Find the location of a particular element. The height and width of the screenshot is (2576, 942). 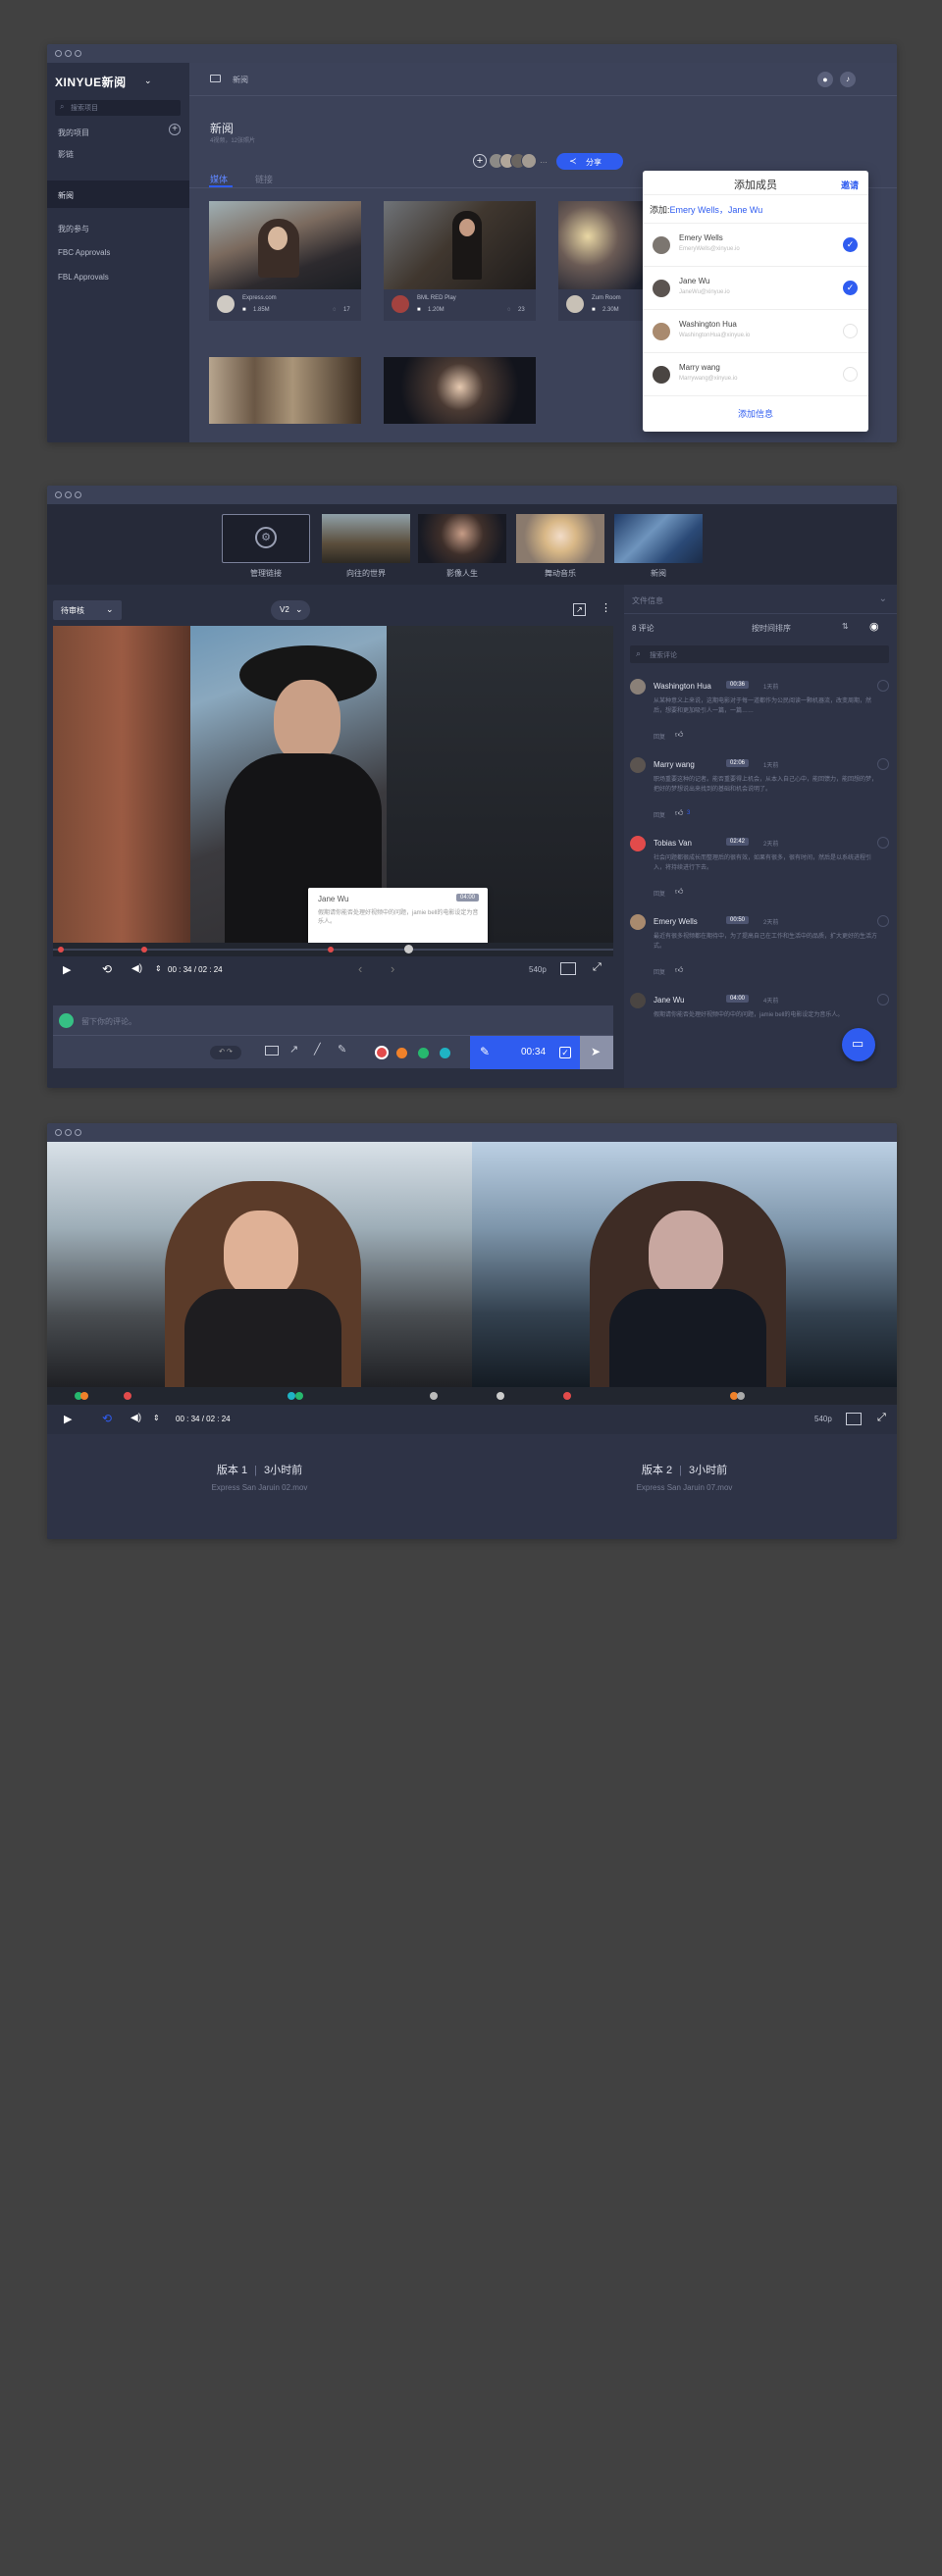

brand-logo: XINYUE新阅 is located at coordinates (91, 82).